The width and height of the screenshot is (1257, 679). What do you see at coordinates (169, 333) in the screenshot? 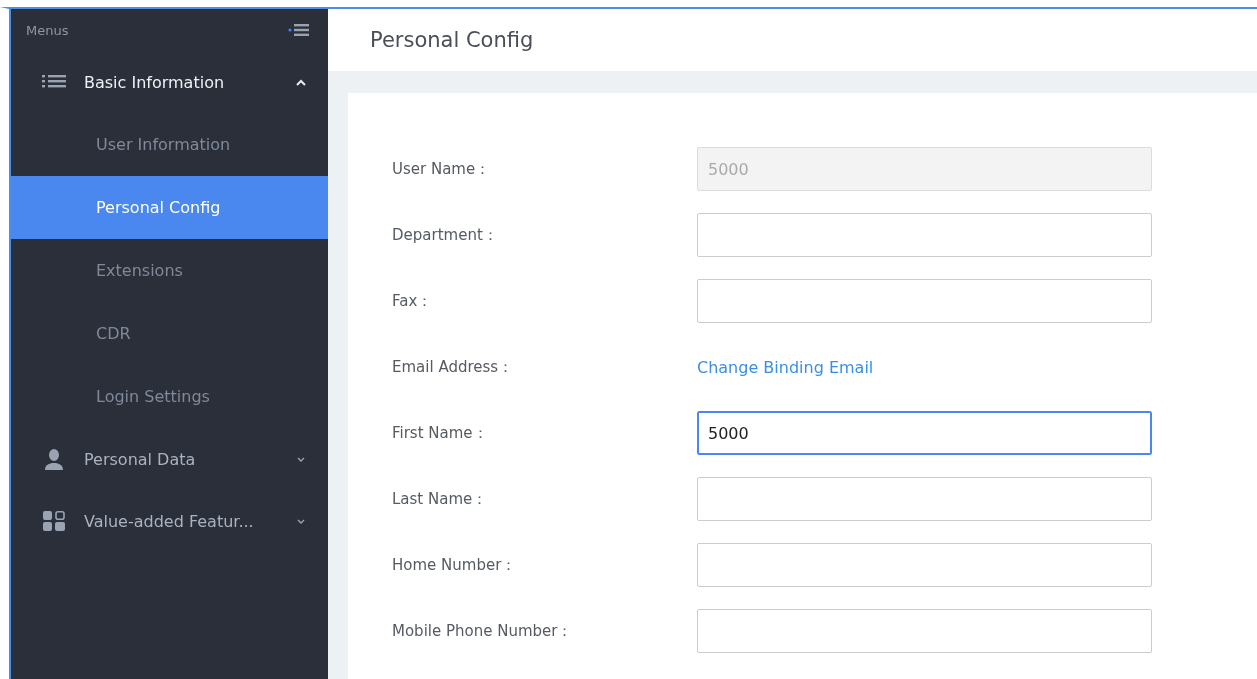
I see `menu-item: CDR` at bounding box center [169, 333].